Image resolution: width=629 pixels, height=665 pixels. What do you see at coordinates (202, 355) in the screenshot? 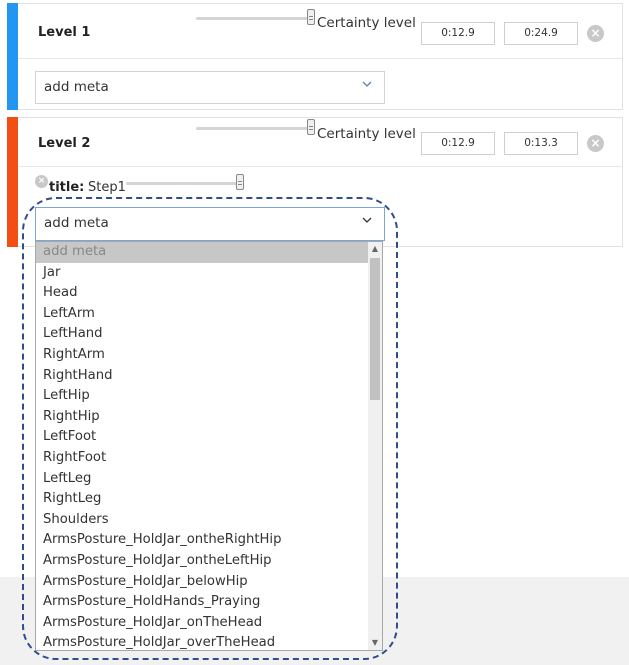
I see `dropdown-option: RightArm` at bounding box center [202, 355].